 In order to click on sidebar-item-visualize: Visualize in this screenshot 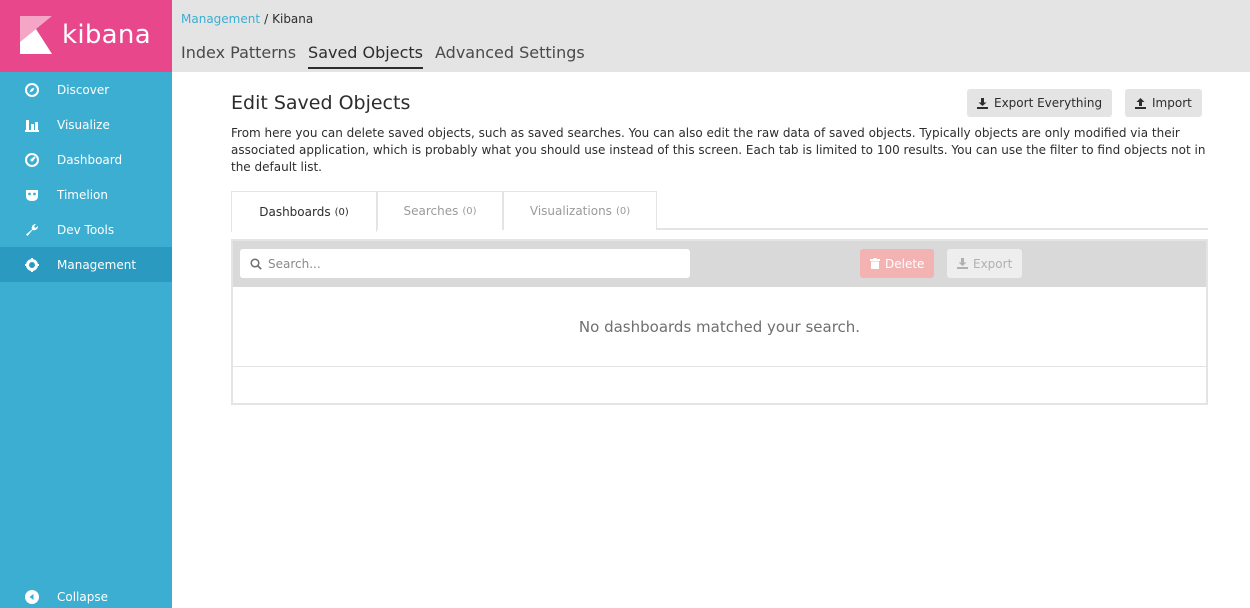, I will do `click(86, 124)`.